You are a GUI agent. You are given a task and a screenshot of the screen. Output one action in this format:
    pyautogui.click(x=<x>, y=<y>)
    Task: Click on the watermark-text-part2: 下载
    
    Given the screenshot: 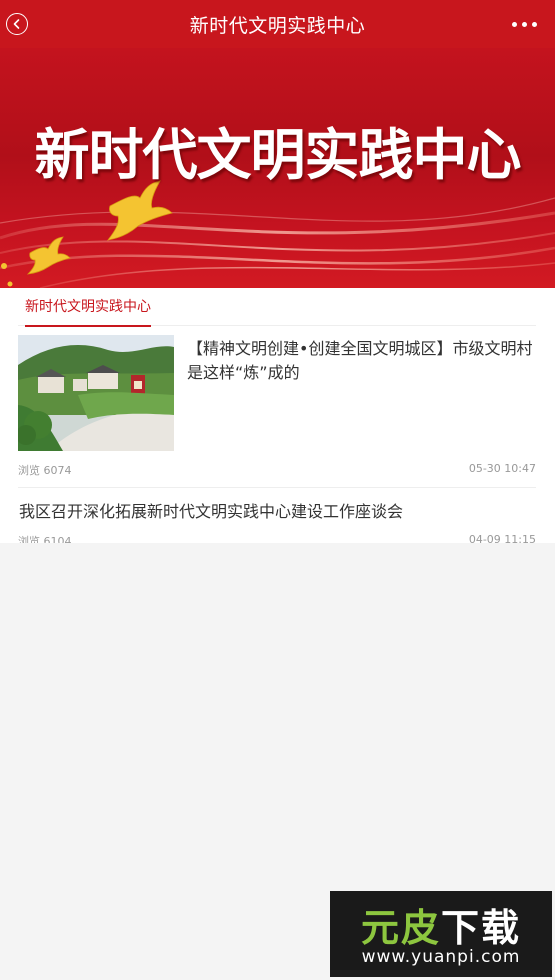 What is the action you would take?
    pyautogui.click(x=481, y=928)
    